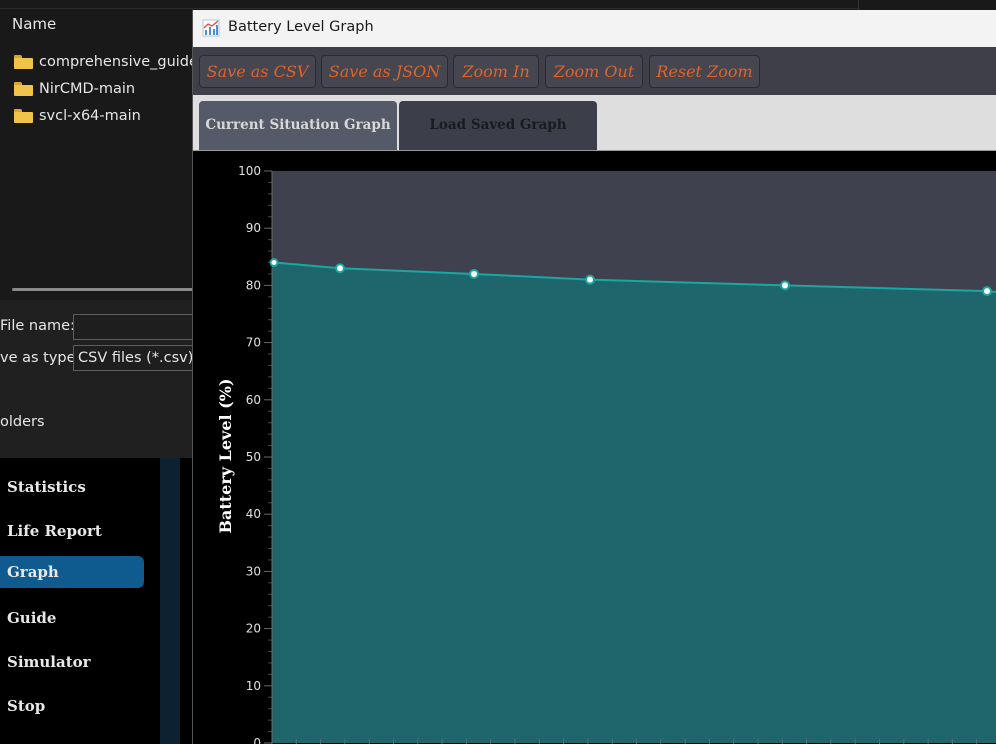  Describe the element at coordinates (72, 706) in the screenshot. I see `sidebar-item-stop: Stop` at that location.